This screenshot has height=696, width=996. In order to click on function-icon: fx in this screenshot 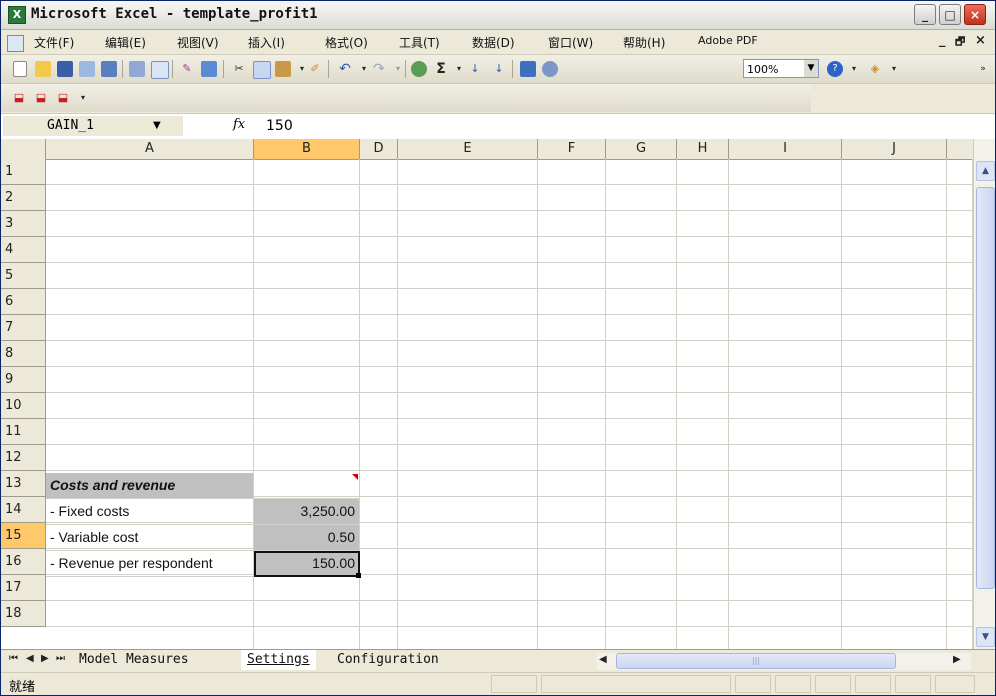, I will do `click(239, 124)`.